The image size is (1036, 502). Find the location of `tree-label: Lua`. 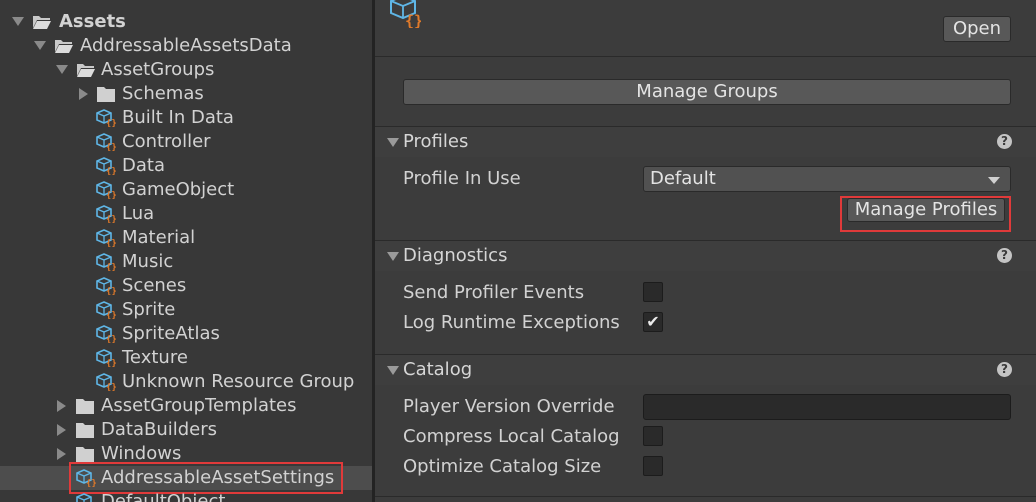

tree-label: Lua is located at coordinates (138, 213).